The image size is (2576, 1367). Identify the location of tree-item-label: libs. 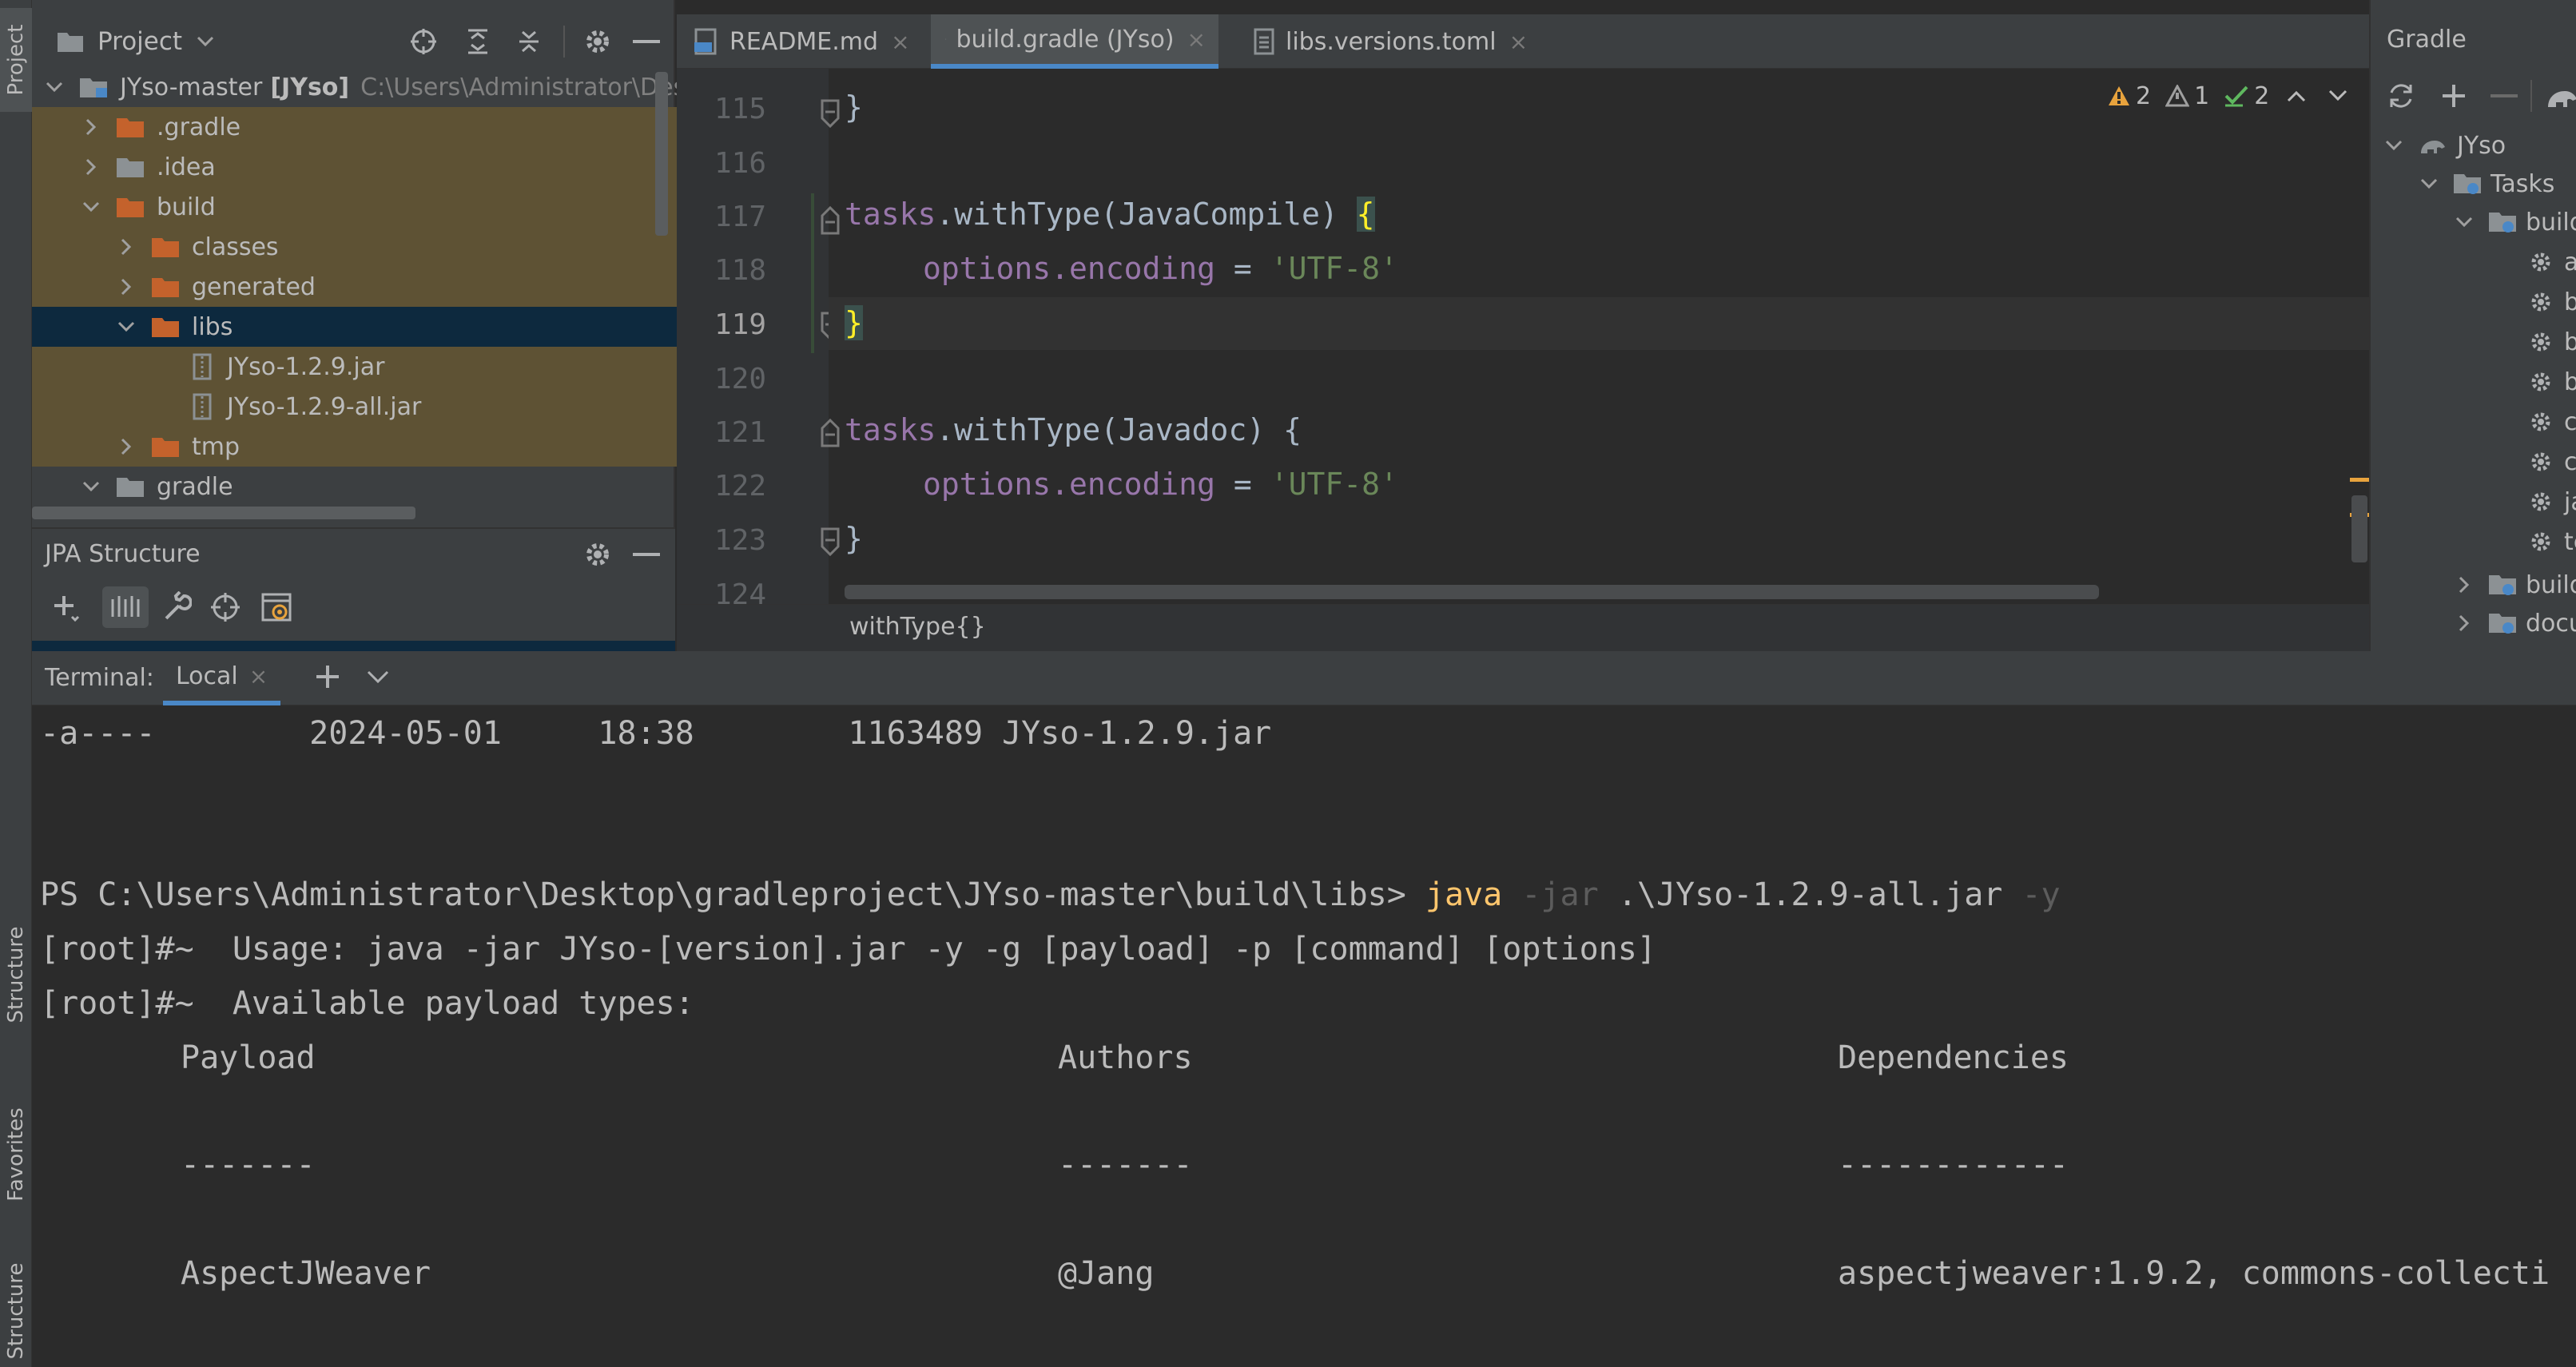
(212, 326).